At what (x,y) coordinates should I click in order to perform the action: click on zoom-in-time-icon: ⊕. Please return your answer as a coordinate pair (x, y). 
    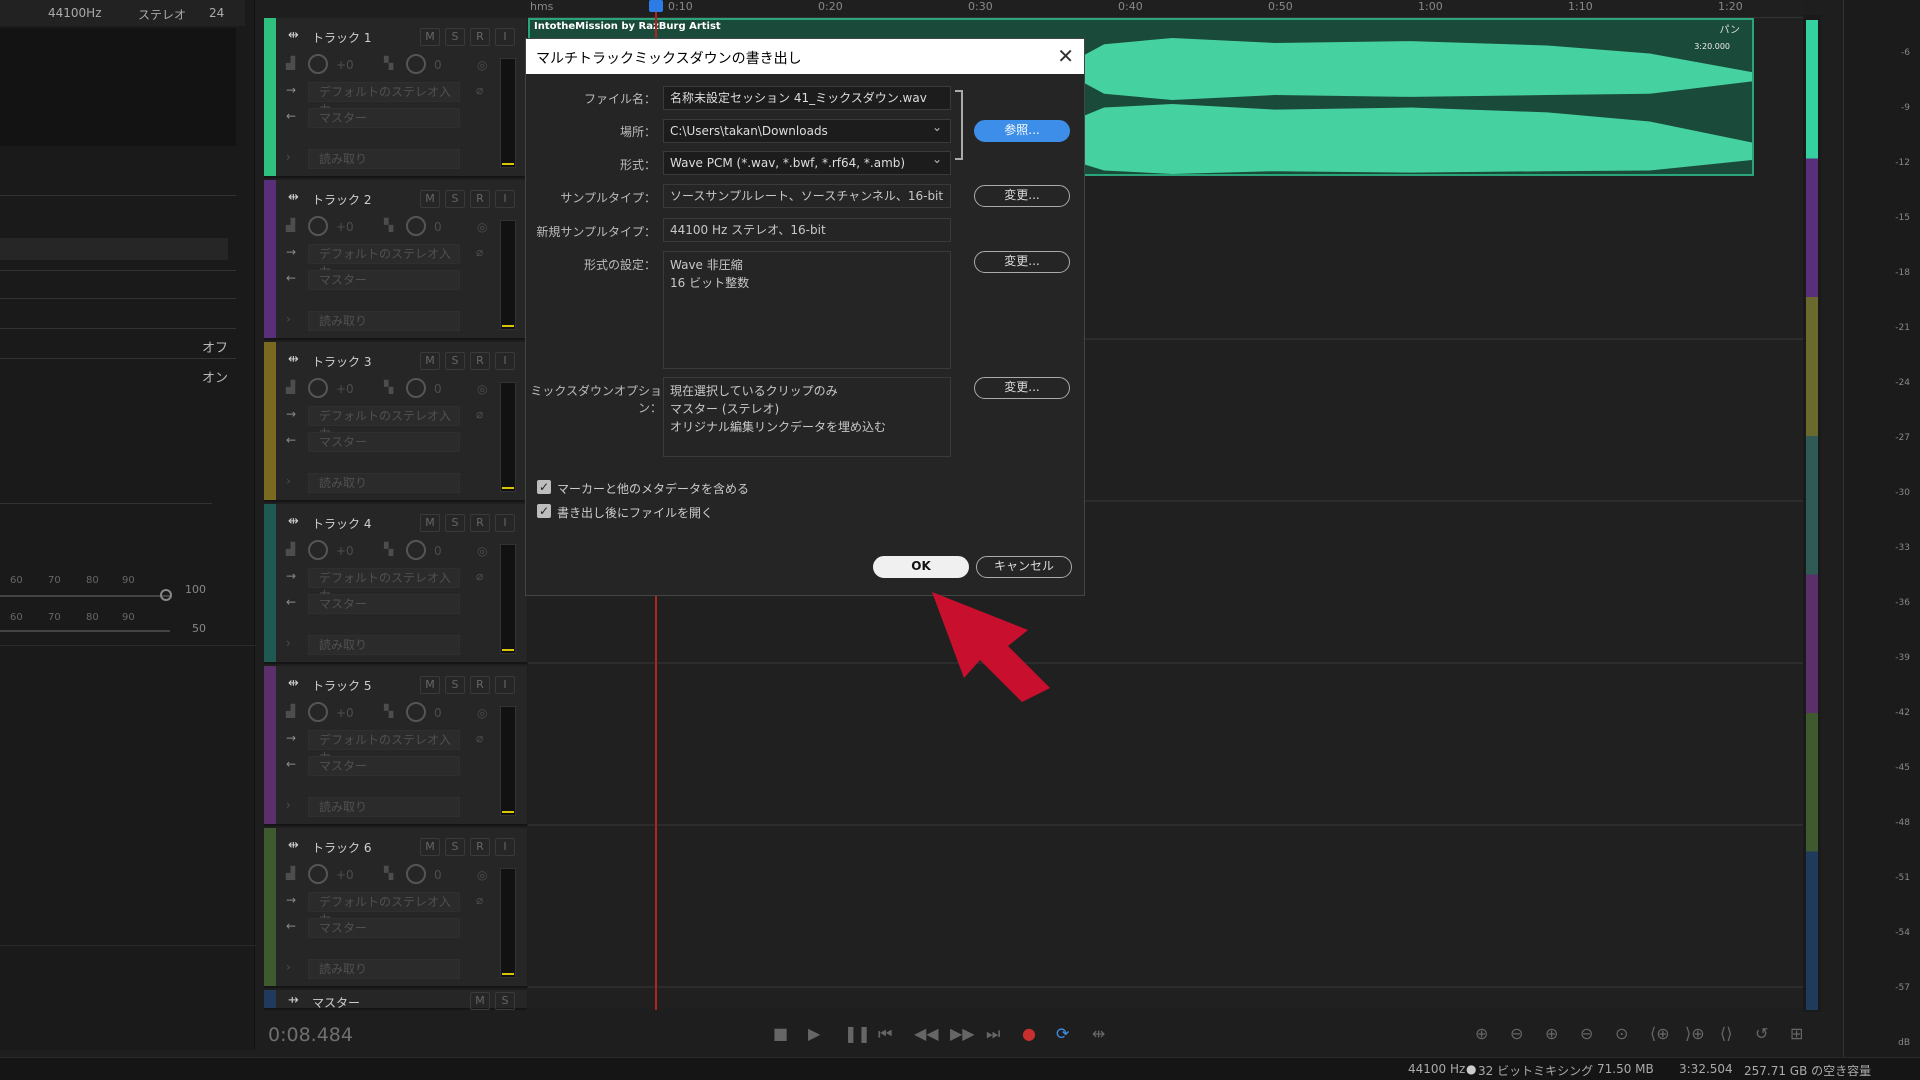
    Looking at the image, I should click on (1551, 1033).